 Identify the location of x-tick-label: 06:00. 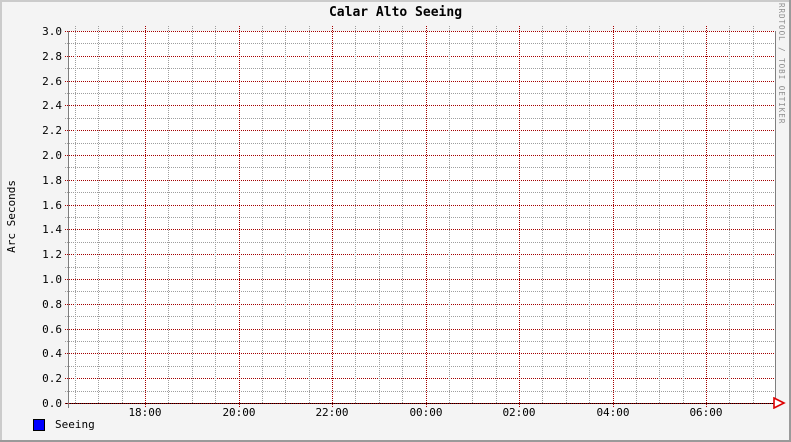
(706, 412).